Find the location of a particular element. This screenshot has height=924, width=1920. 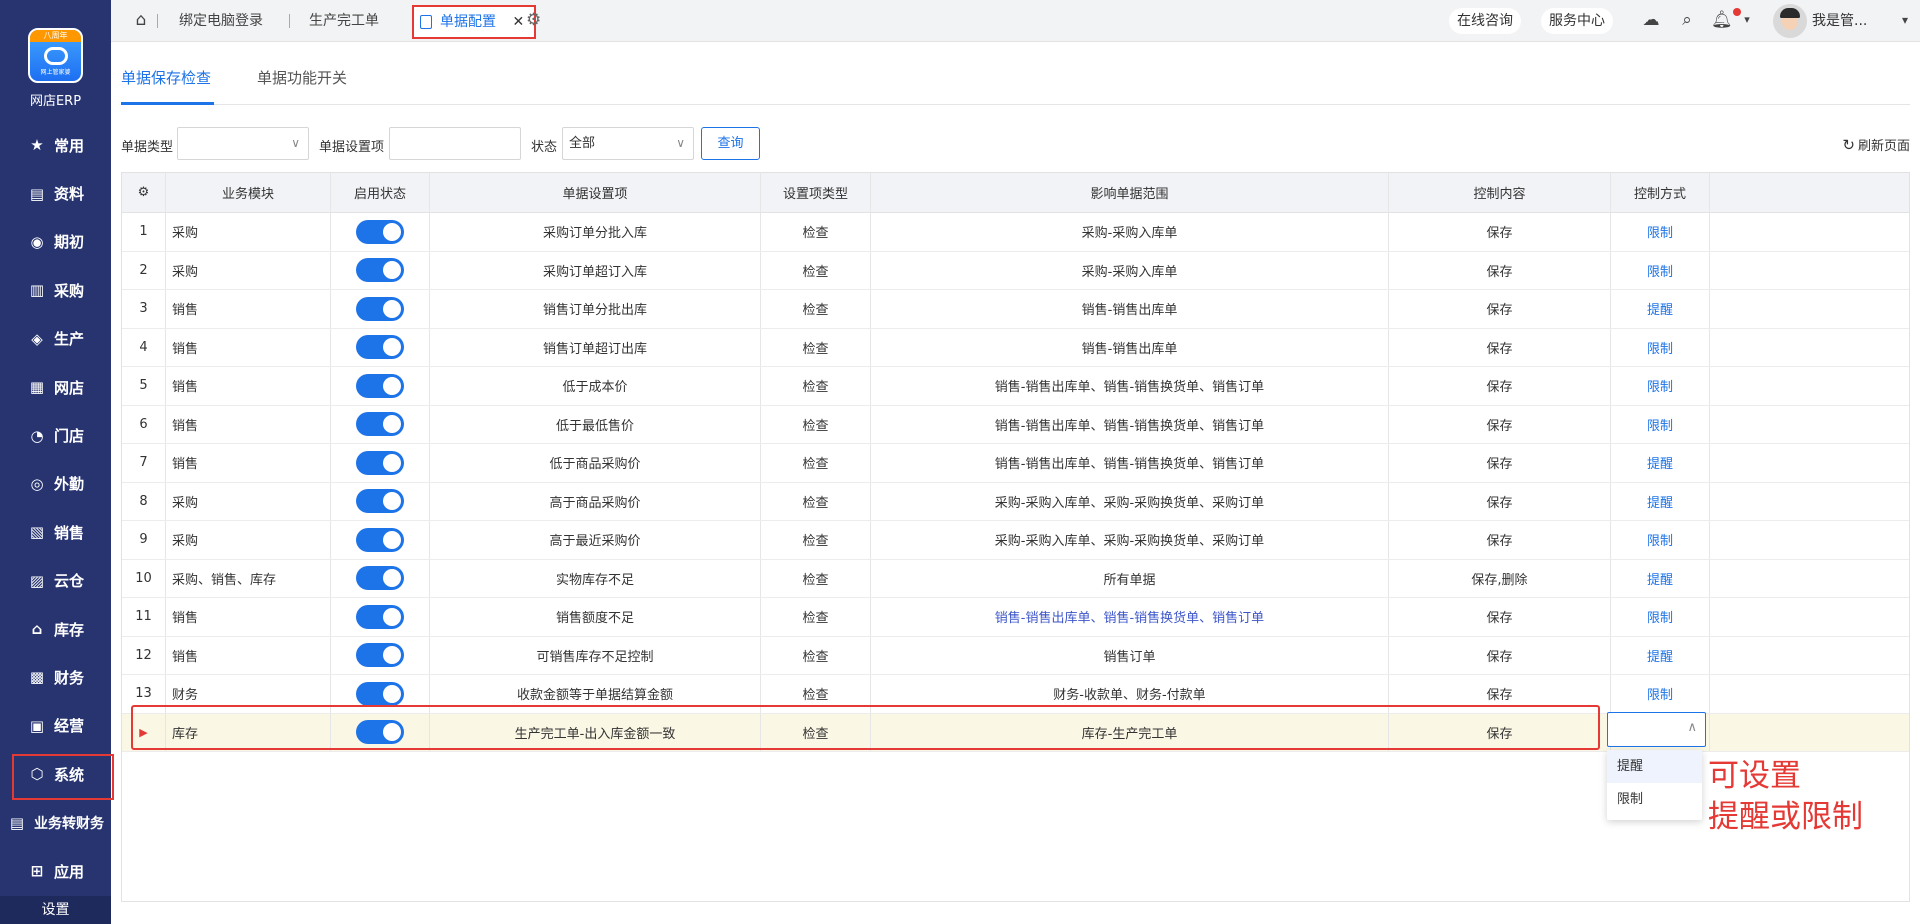

table-header: ⚙ 业务模块 启用状态 单据设置项 设置项类型 影响单据范围 控制内容 控制方式 is located at coordinates (1015, 193).